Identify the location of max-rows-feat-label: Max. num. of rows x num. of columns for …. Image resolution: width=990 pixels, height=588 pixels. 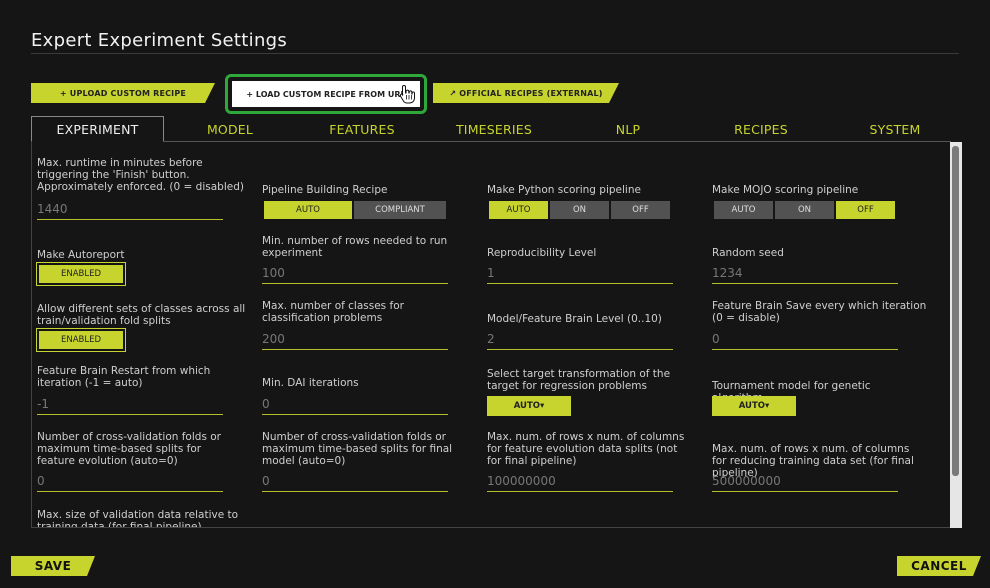
(586, 449).